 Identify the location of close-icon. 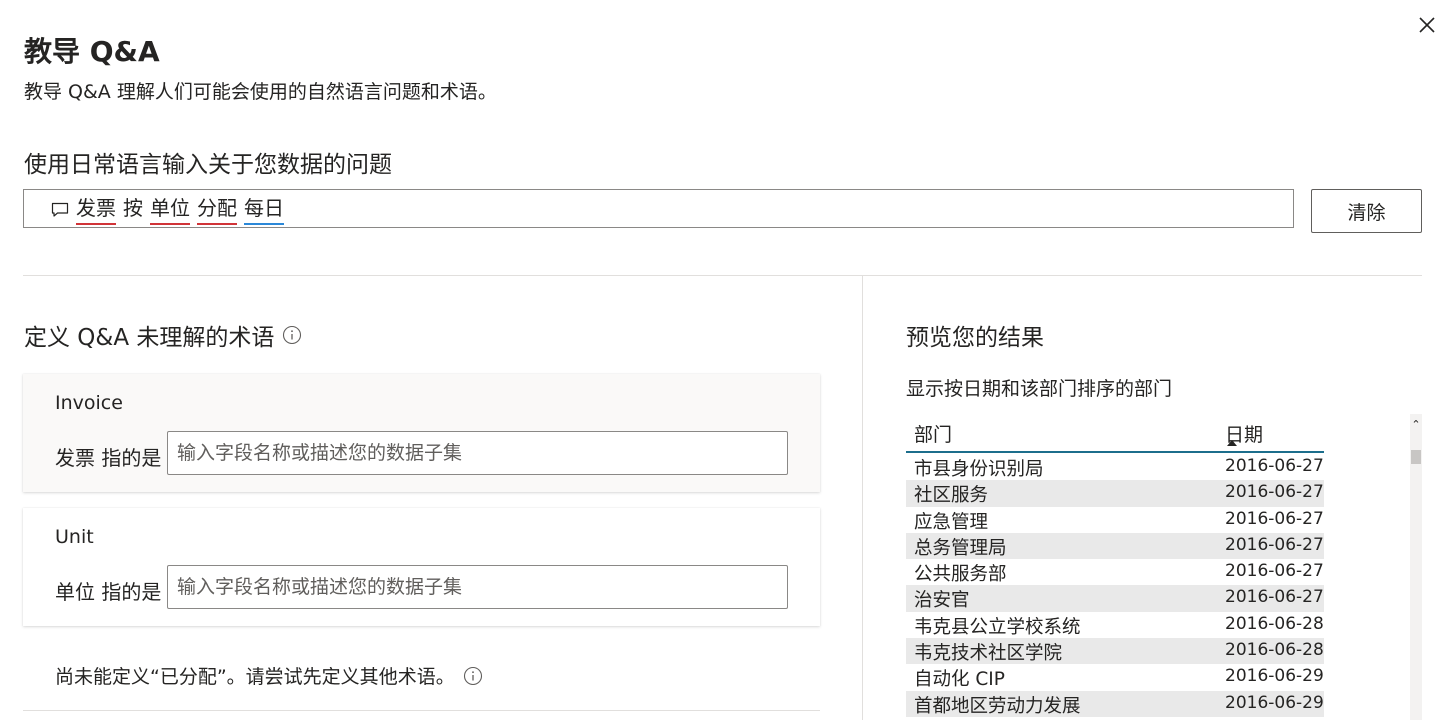
(1427, 25).